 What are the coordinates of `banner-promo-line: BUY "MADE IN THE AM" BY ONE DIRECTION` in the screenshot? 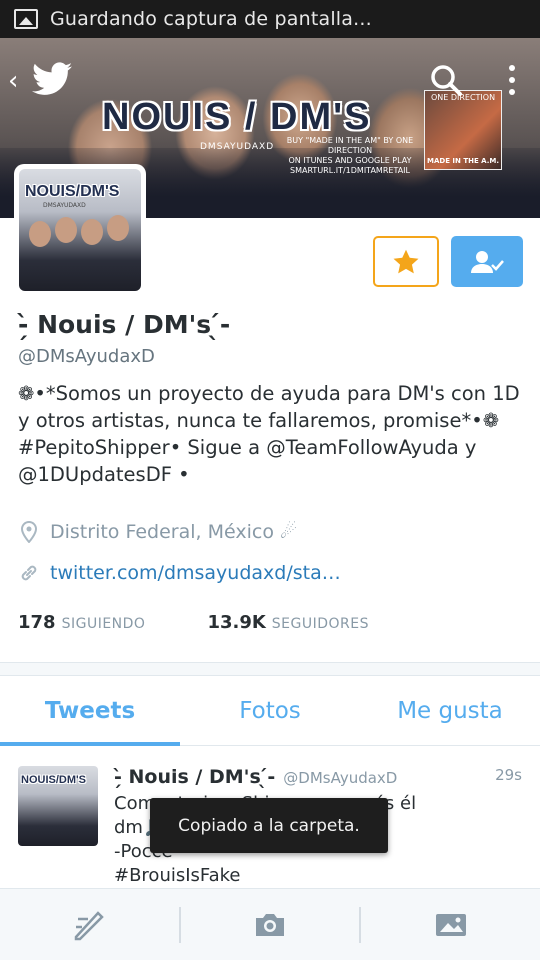 It's located at (350, 145).